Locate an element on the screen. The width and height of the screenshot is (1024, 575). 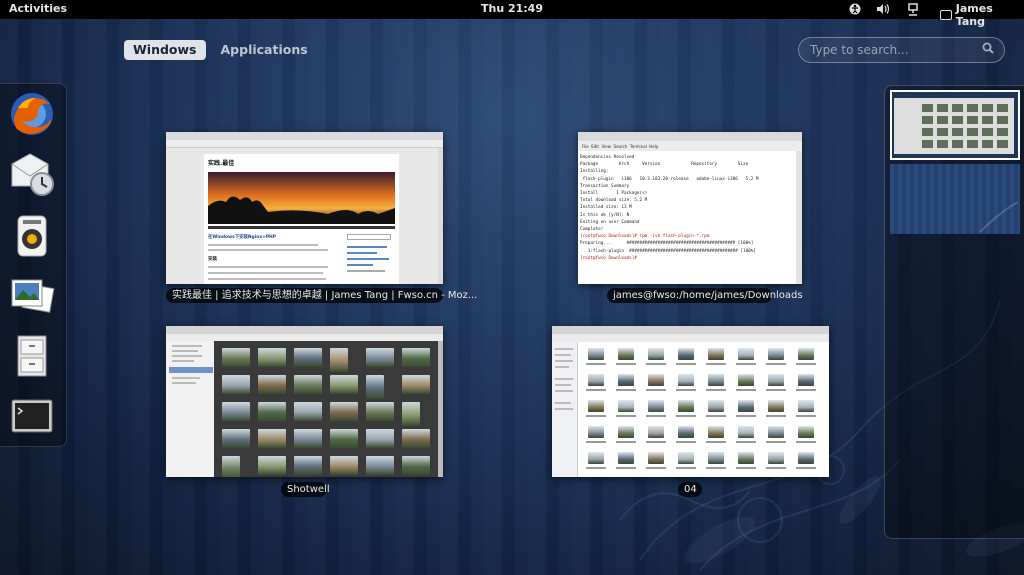
window-thumbnail-shotwell is located at coordinates (304, 401).